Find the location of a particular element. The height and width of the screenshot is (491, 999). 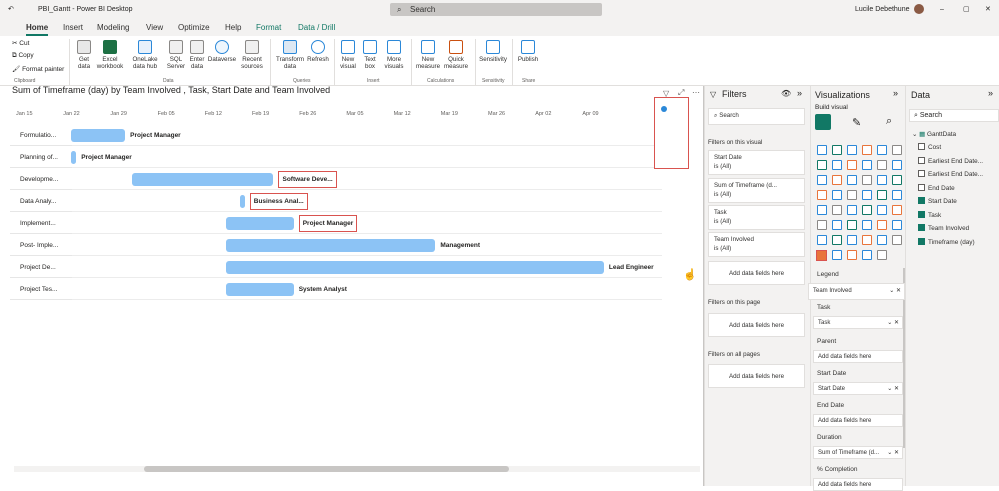

format-painter-button: 🖌 Format painter is located at coordinates (38, 69).